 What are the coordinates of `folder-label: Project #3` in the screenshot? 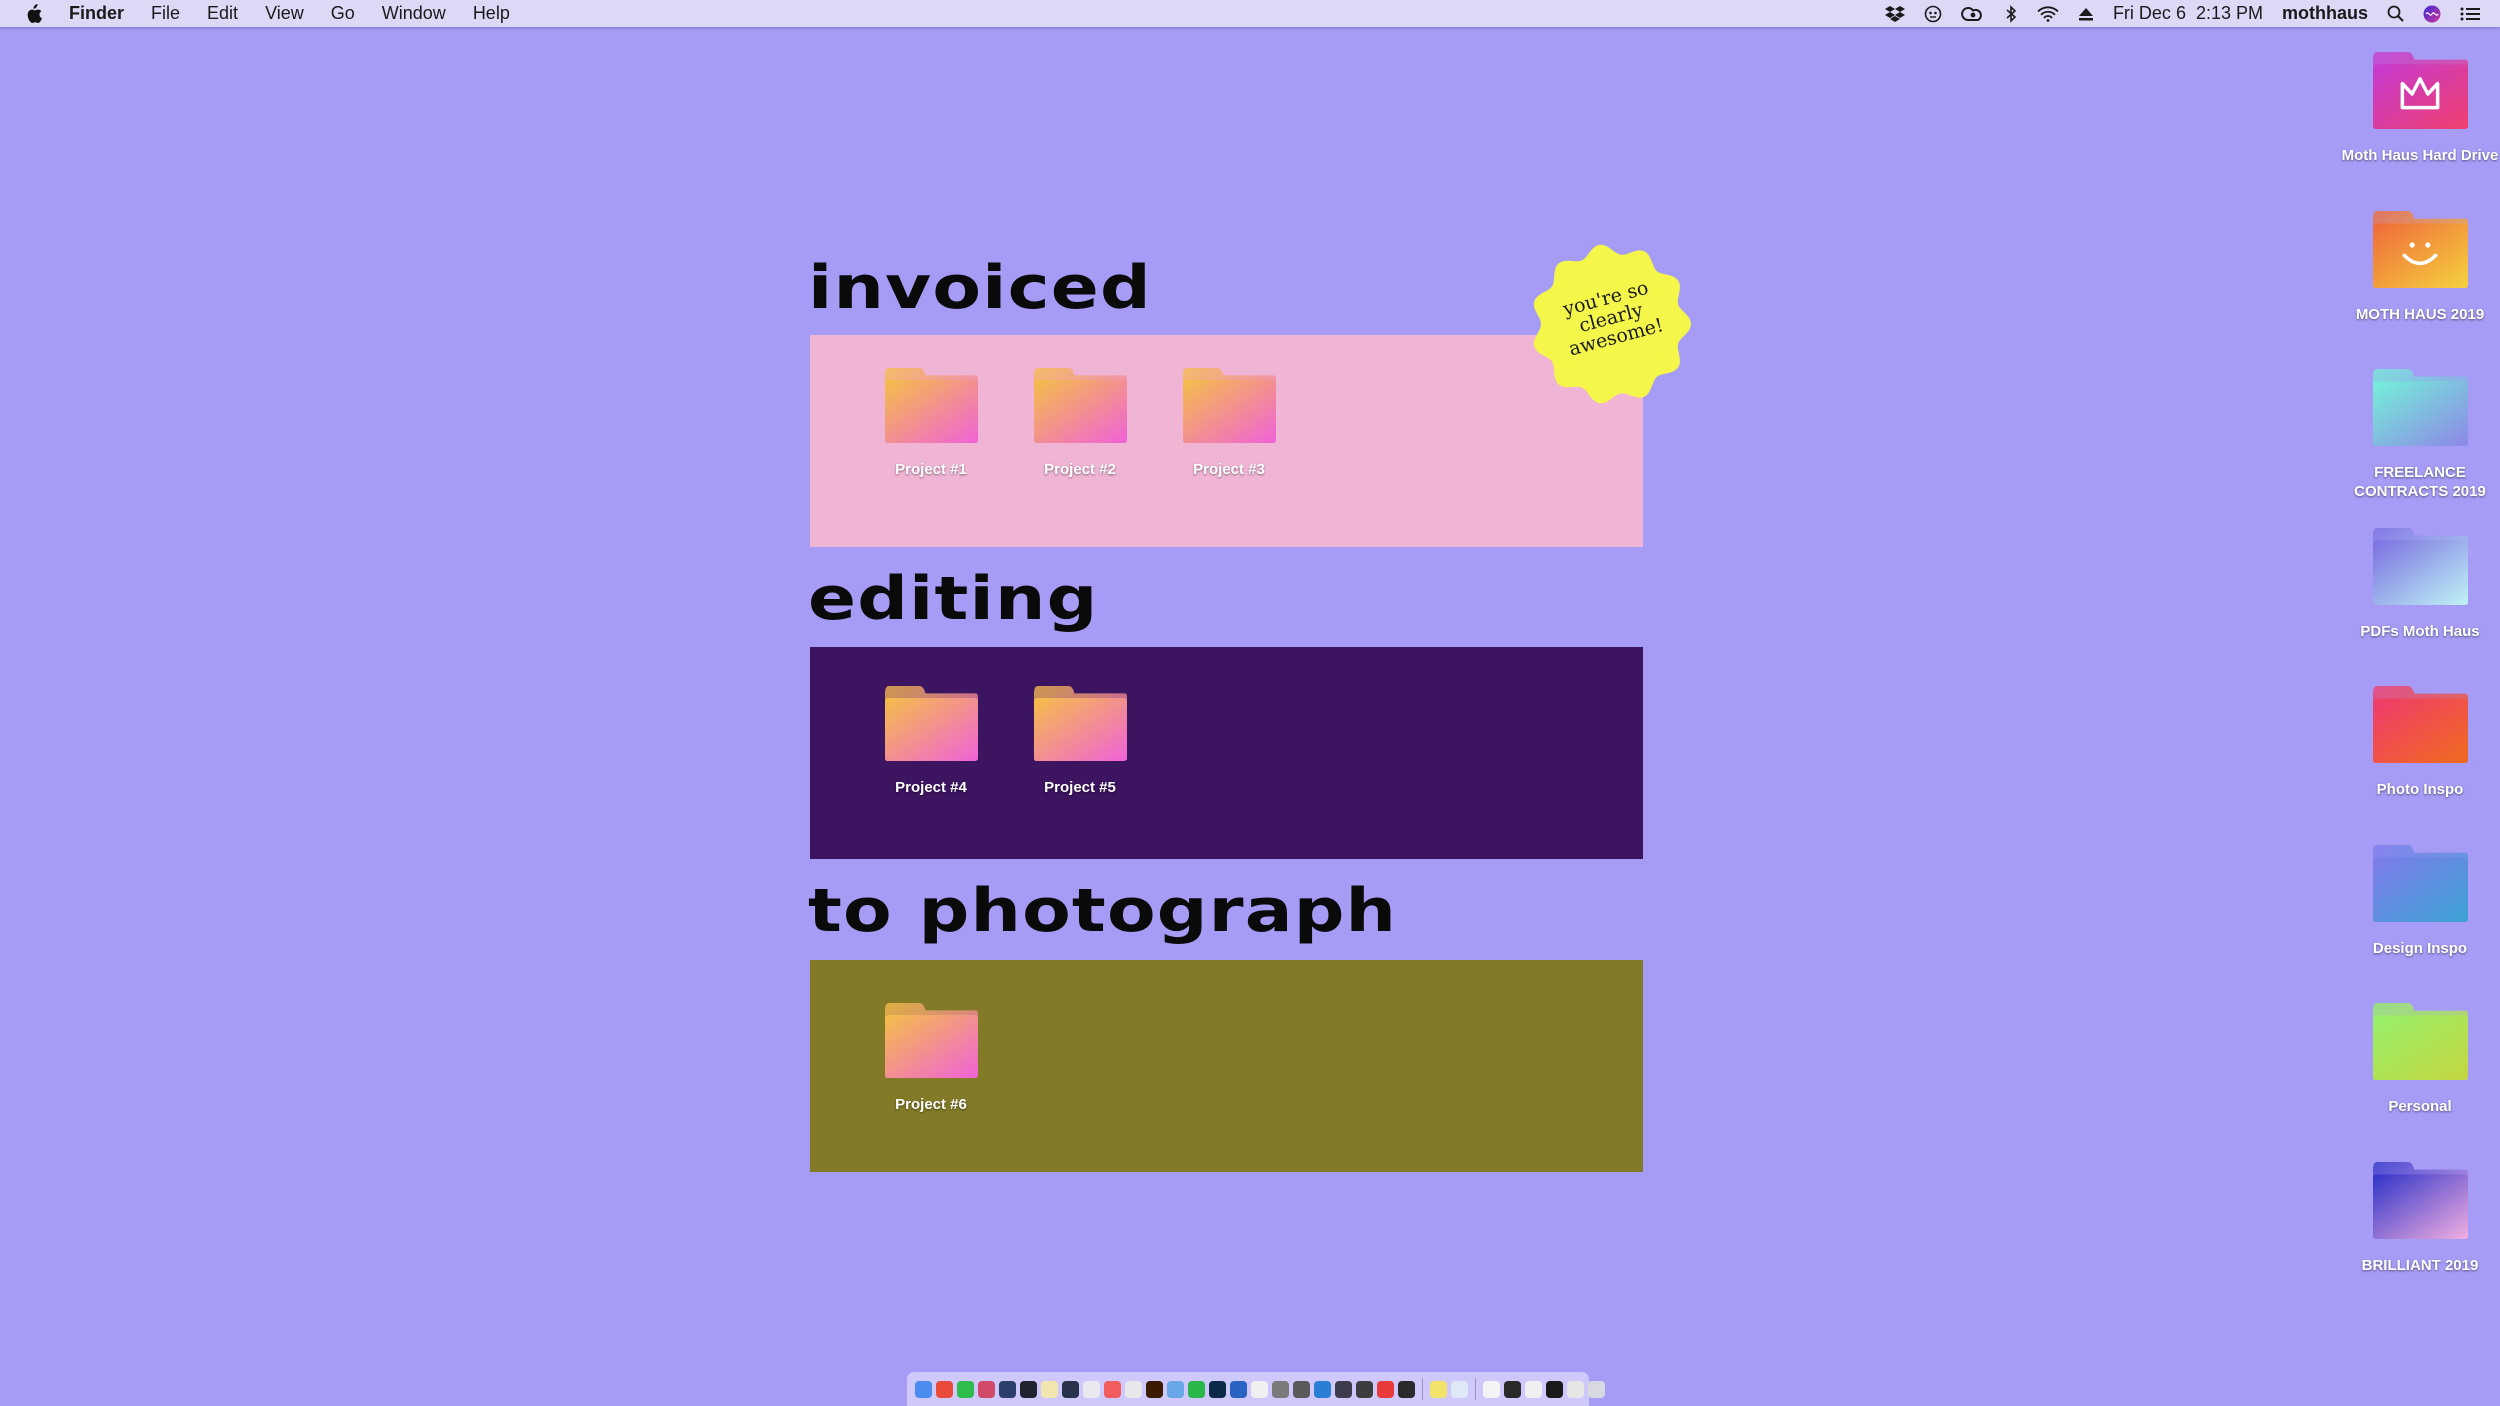 It's located at (1229, 469).